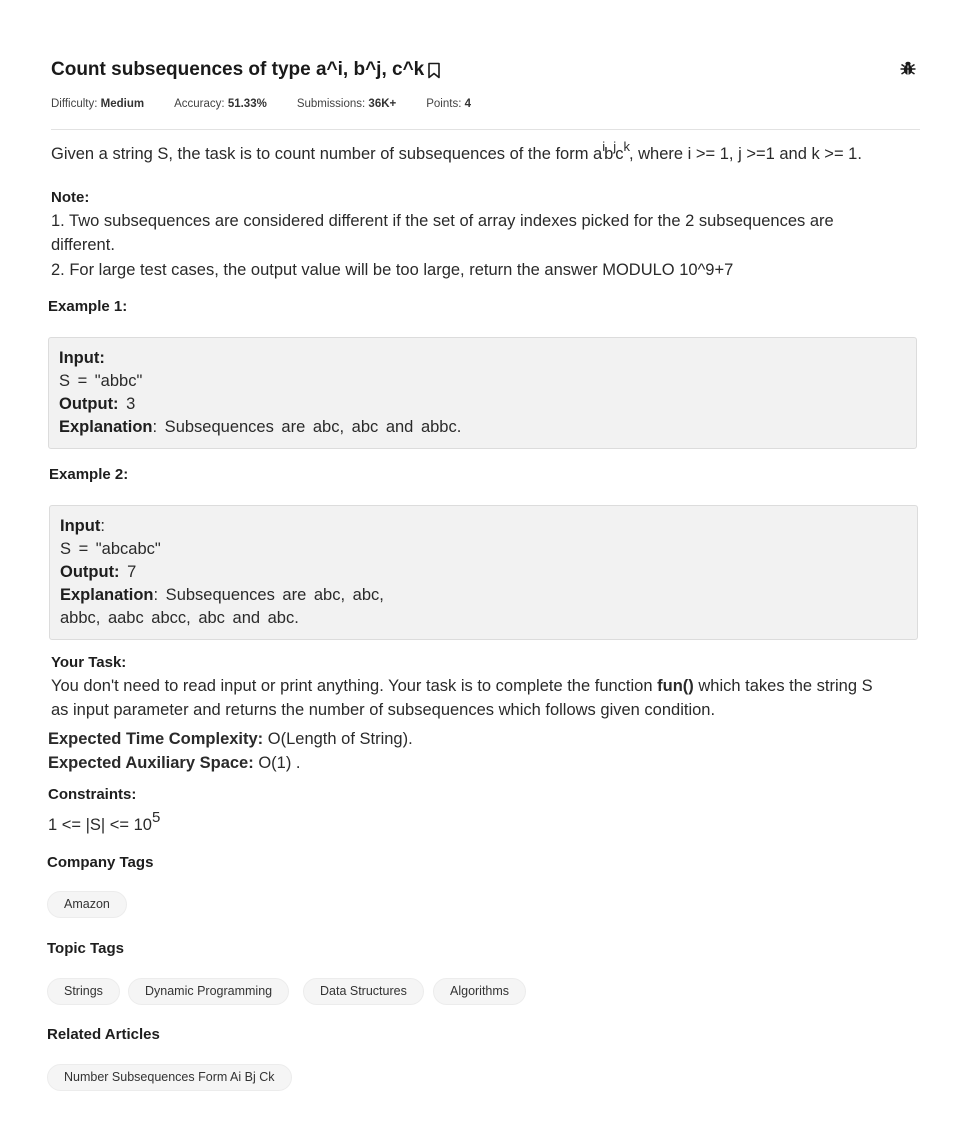  I want to click on function-name: fun(), so click(675, 686).